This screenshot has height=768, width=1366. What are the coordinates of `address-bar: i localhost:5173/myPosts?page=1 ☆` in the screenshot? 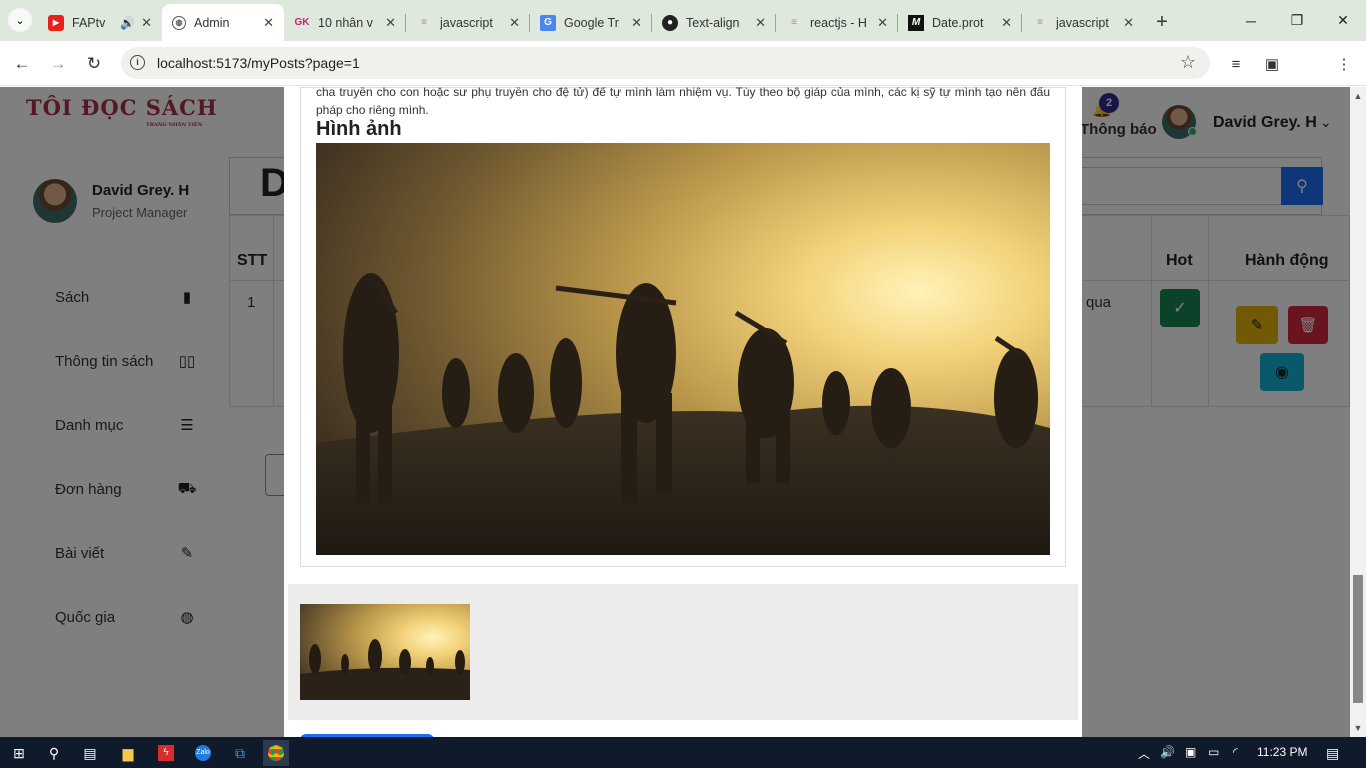 It's located at (665, 63).